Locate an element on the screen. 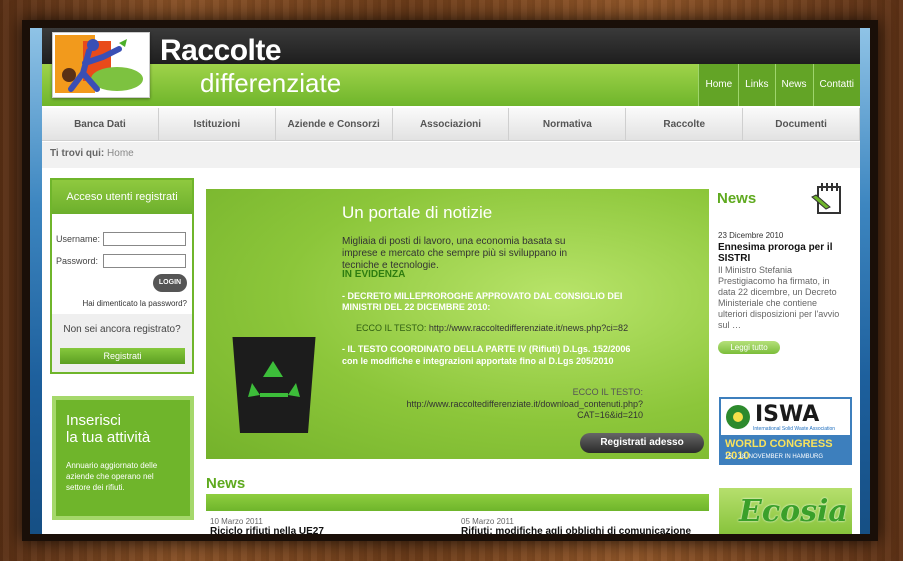 This screenshot has height=561, width=903. topnav-contatti: Contatti is located at coordinates (836, 85).